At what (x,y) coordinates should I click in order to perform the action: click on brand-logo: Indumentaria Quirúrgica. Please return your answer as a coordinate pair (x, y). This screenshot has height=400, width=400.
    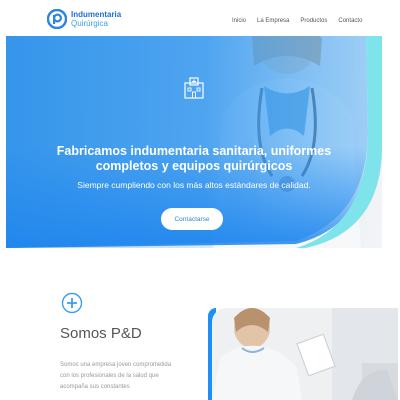
    Looking at the image, I should click on (84, 19).